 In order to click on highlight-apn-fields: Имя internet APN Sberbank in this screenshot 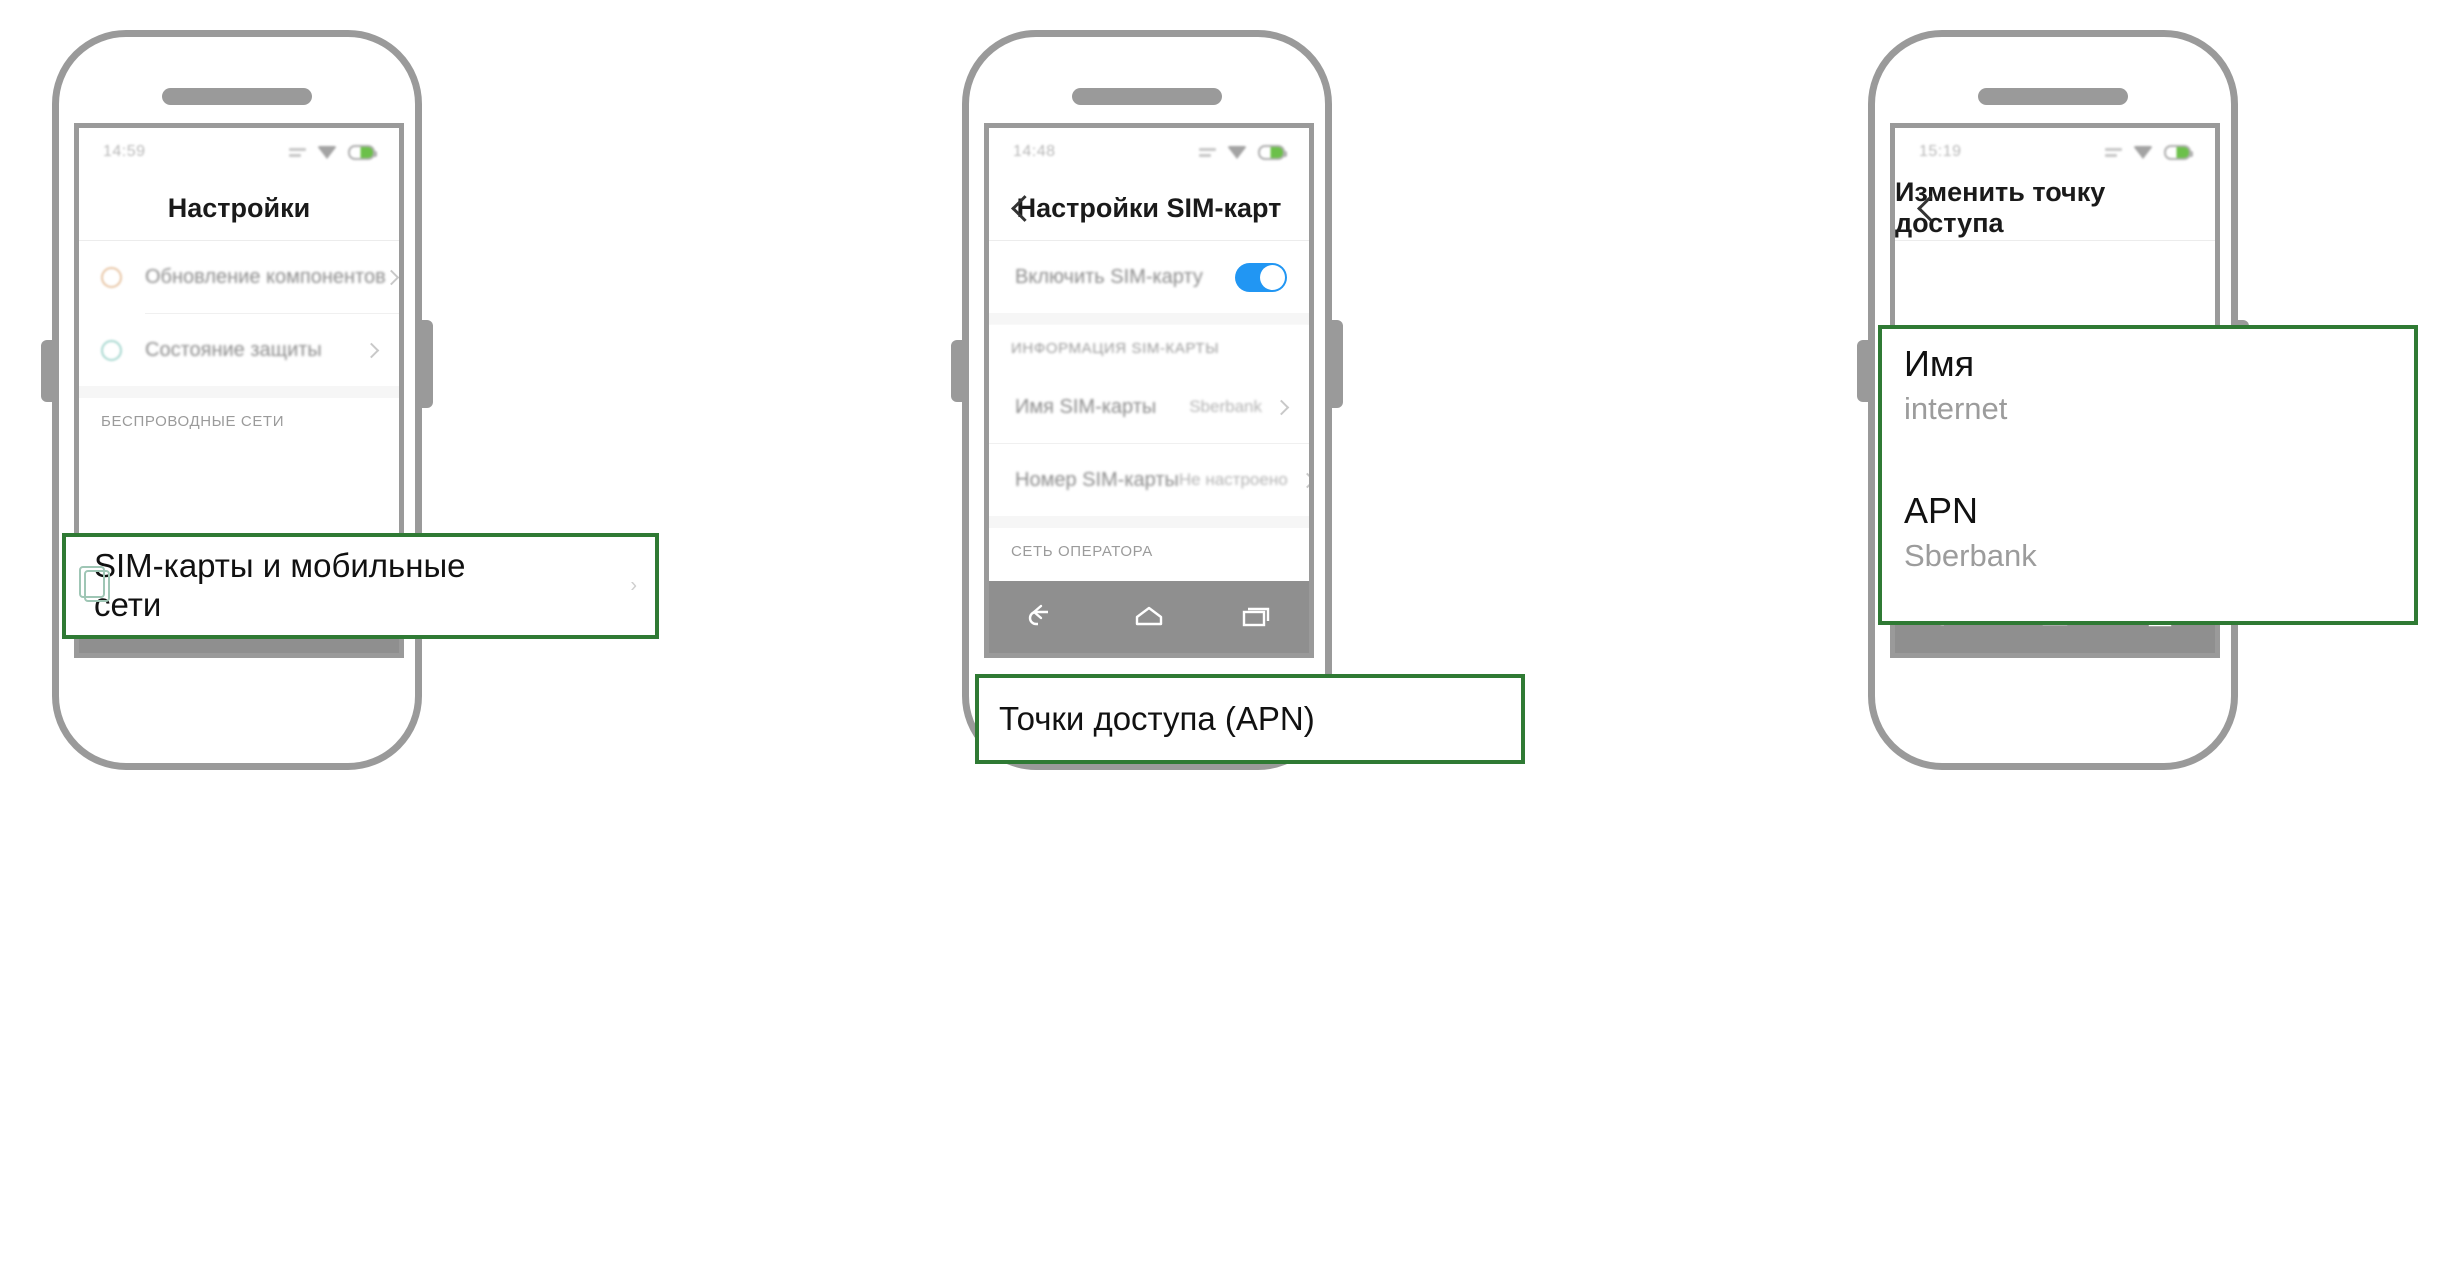, I will do `click(2148, 475)`.